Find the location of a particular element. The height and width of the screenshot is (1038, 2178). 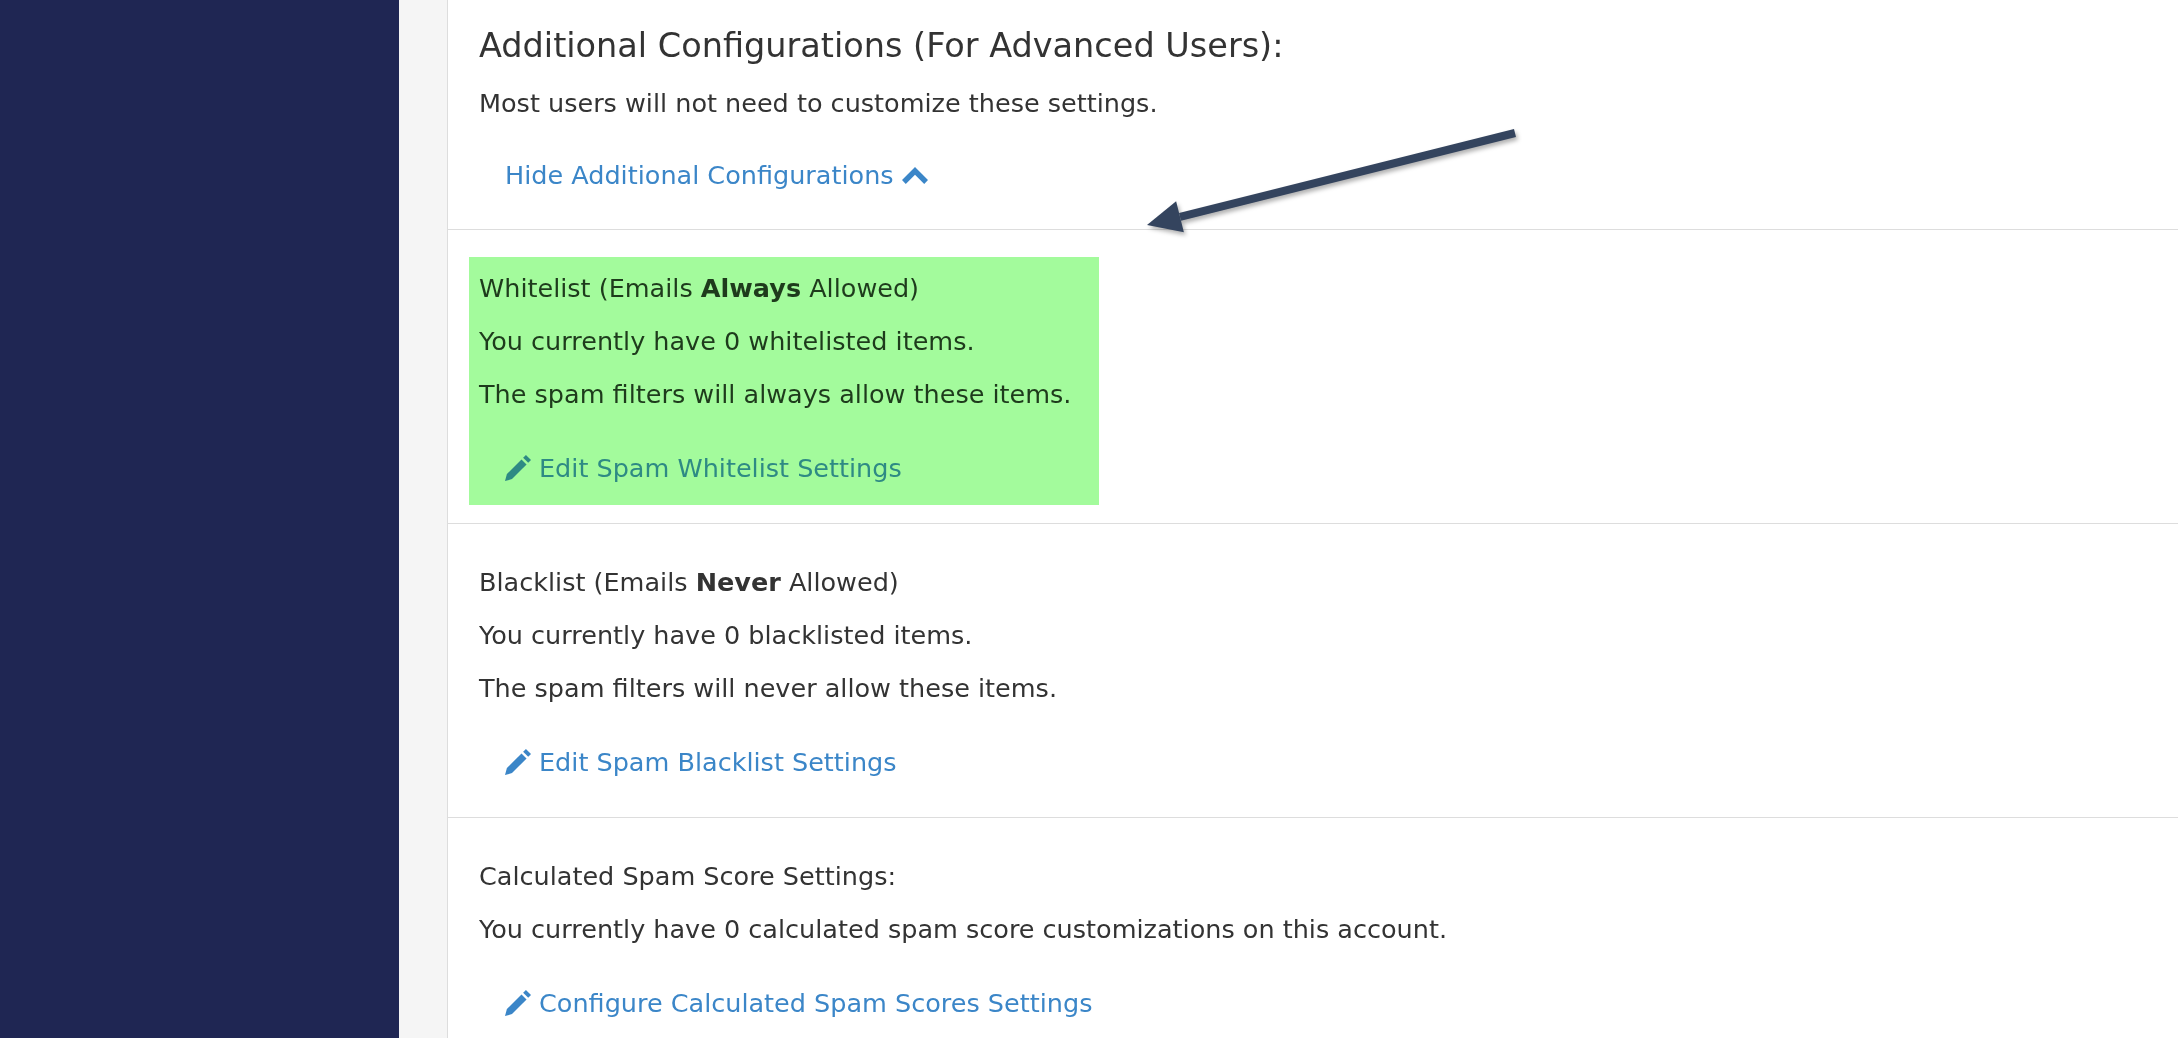

info-text: You currently have 0 blacklisted items. is located at coordinates (726, 635).